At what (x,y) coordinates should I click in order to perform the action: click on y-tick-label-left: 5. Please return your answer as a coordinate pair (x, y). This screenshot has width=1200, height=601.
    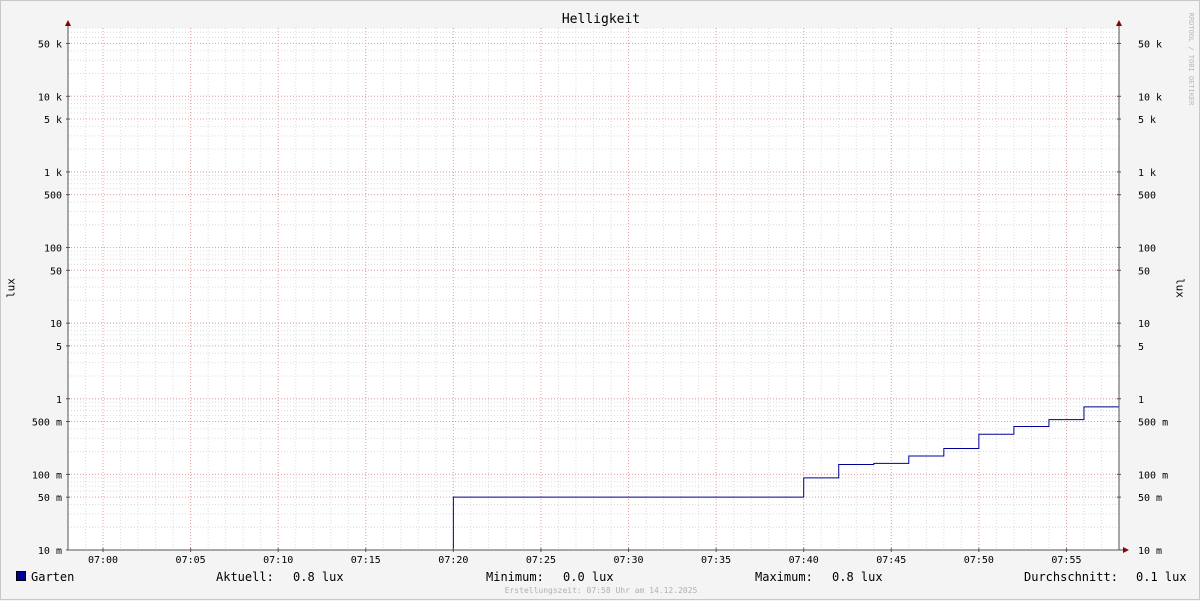
    Looking at the image, I should click on (59, 347).